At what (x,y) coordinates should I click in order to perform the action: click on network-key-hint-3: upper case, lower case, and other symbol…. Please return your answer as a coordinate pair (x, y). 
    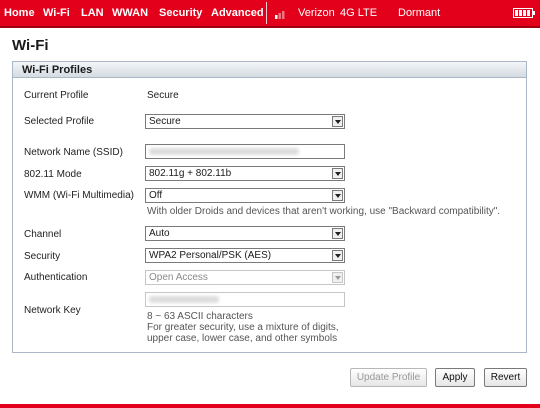
    Looking at the image, I should click on (242, 338).